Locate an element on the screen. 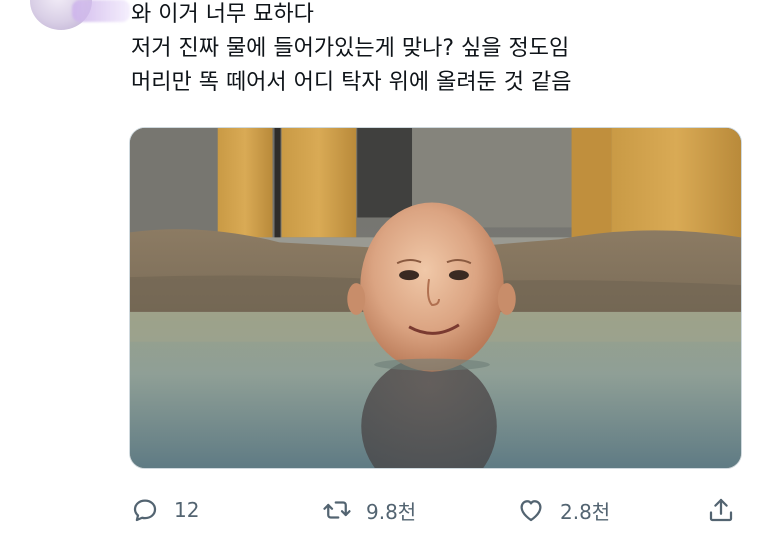 This screenshot has height=539, width=773. redacted-username is located at coordinates (101, 11).